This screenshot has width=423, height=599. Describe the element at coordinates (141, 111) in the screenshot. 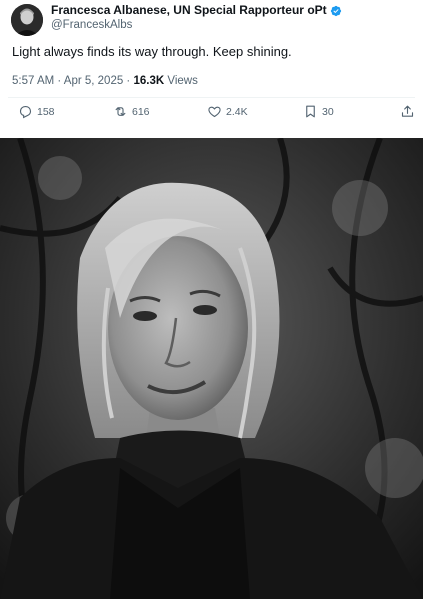

I see `retweet-count: 616` at that location.